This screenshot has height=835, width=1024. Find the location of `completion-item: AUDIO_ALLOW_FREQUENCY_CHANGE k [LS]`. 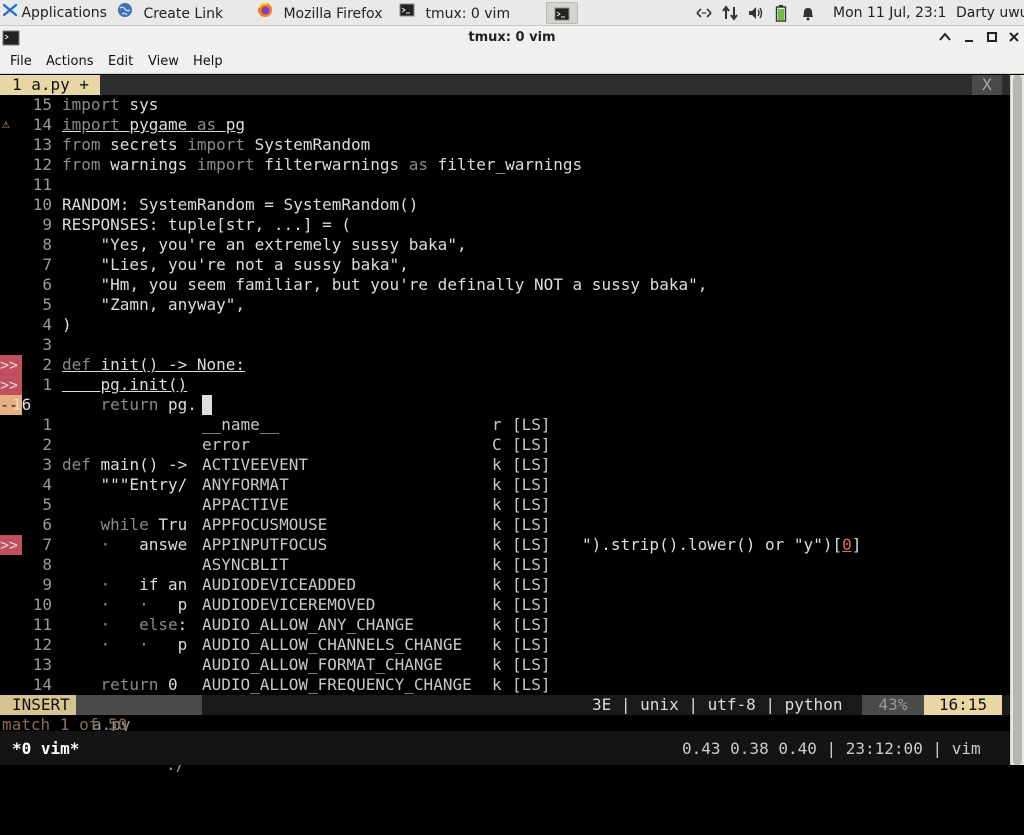

completion-item: AUDIO_ALLOW_FREQUENCY_CHANGE k [LS] is located at coordinates (377, 685).